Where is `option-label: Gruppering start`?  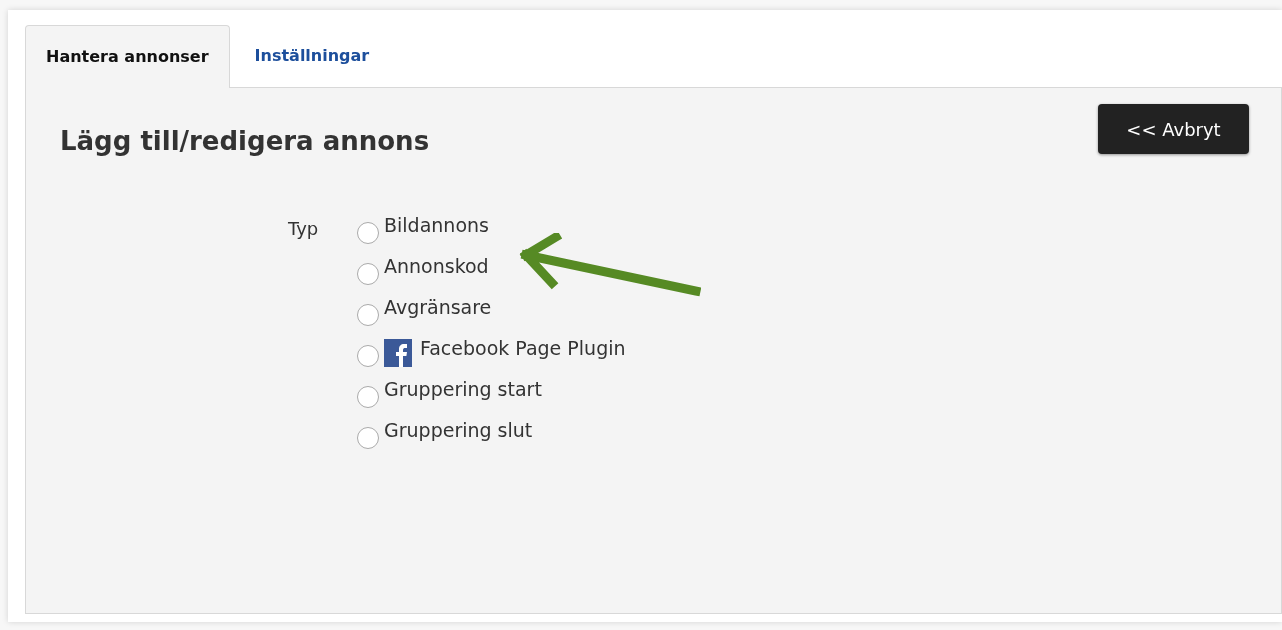 option-label: Gruppering start is located at coordinates (463, 389).